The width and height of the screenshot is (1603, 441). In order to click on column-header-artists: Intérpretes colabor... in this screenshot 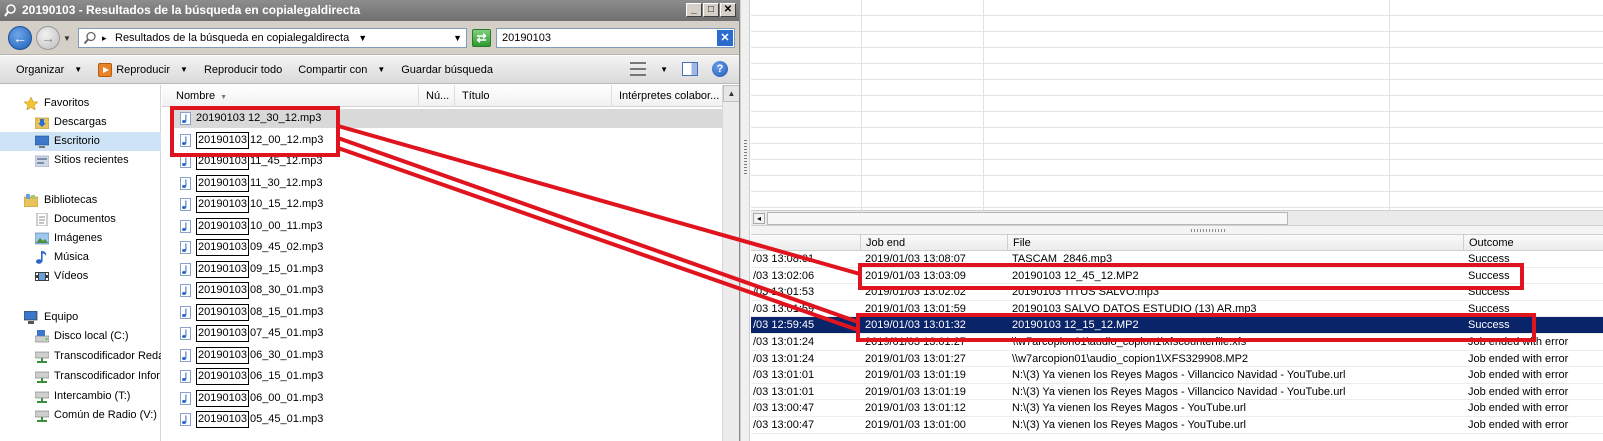, I will do `click(667, 96)`.